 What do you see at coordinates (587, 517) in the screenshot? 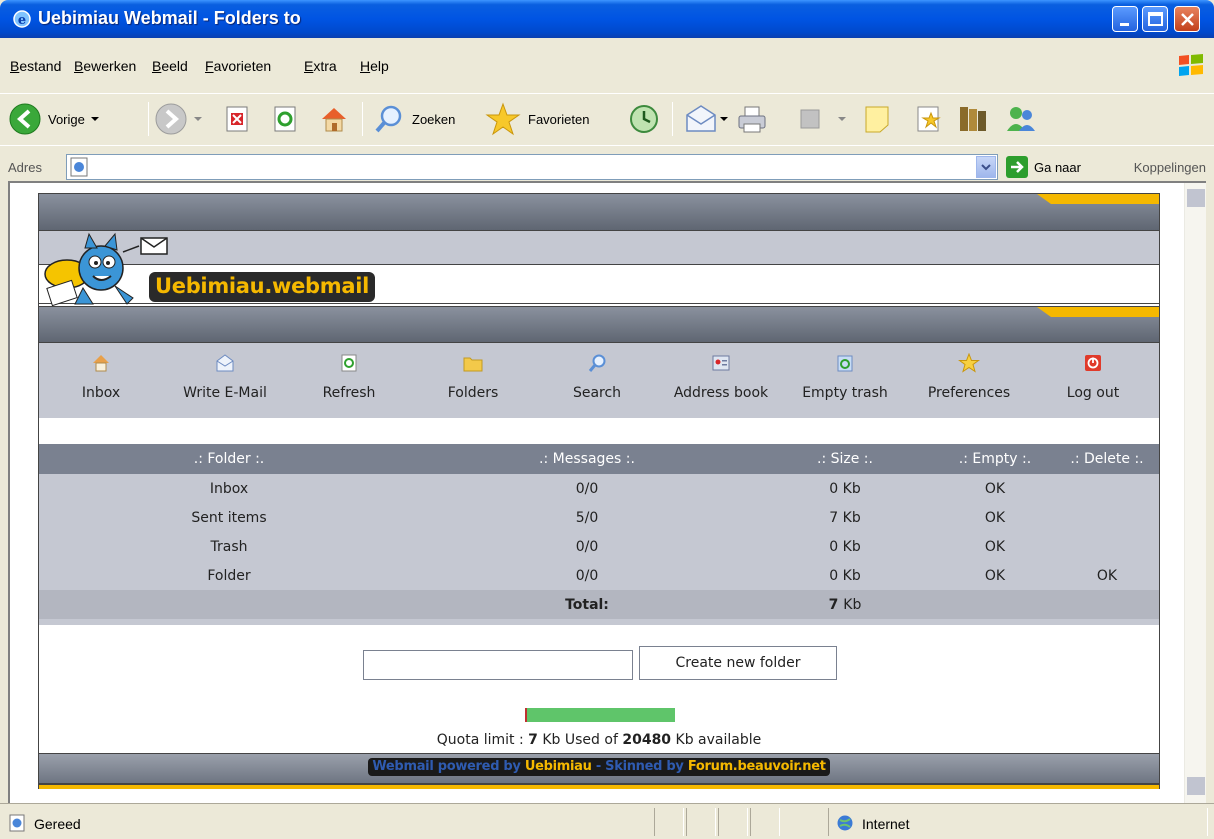
I see `messages-count: 5/0` at bounding box center [587, 517].